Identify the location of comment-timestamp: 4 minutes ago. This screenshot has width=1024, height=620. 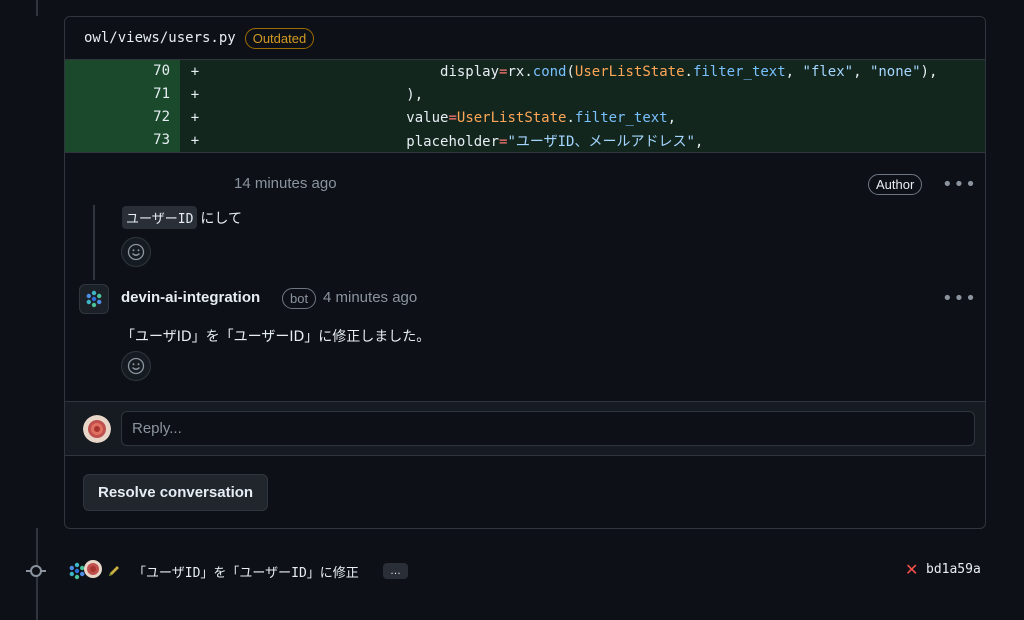
(370, 297).